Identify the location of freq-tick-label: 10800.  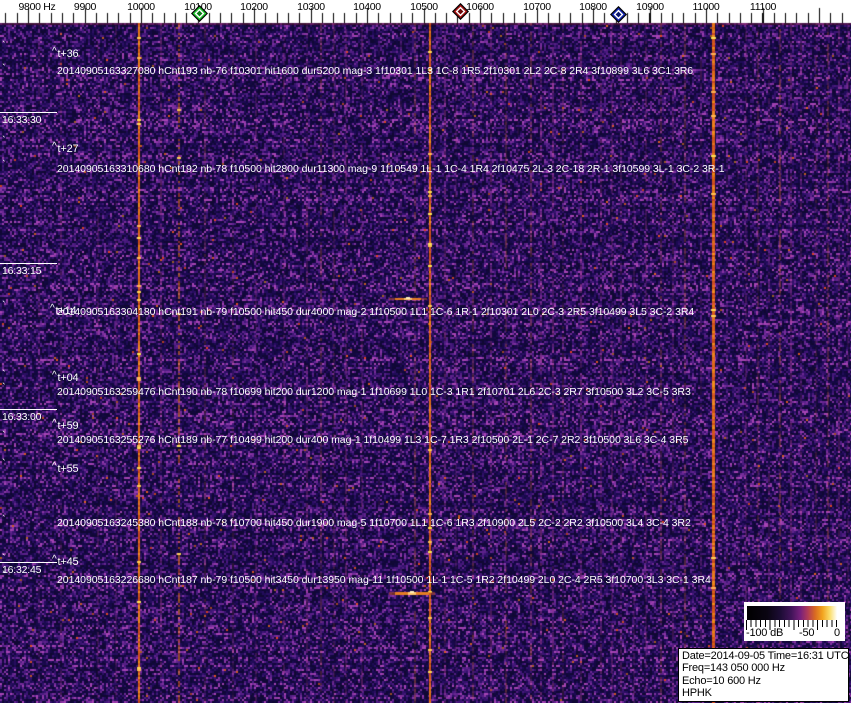
(593, 7).